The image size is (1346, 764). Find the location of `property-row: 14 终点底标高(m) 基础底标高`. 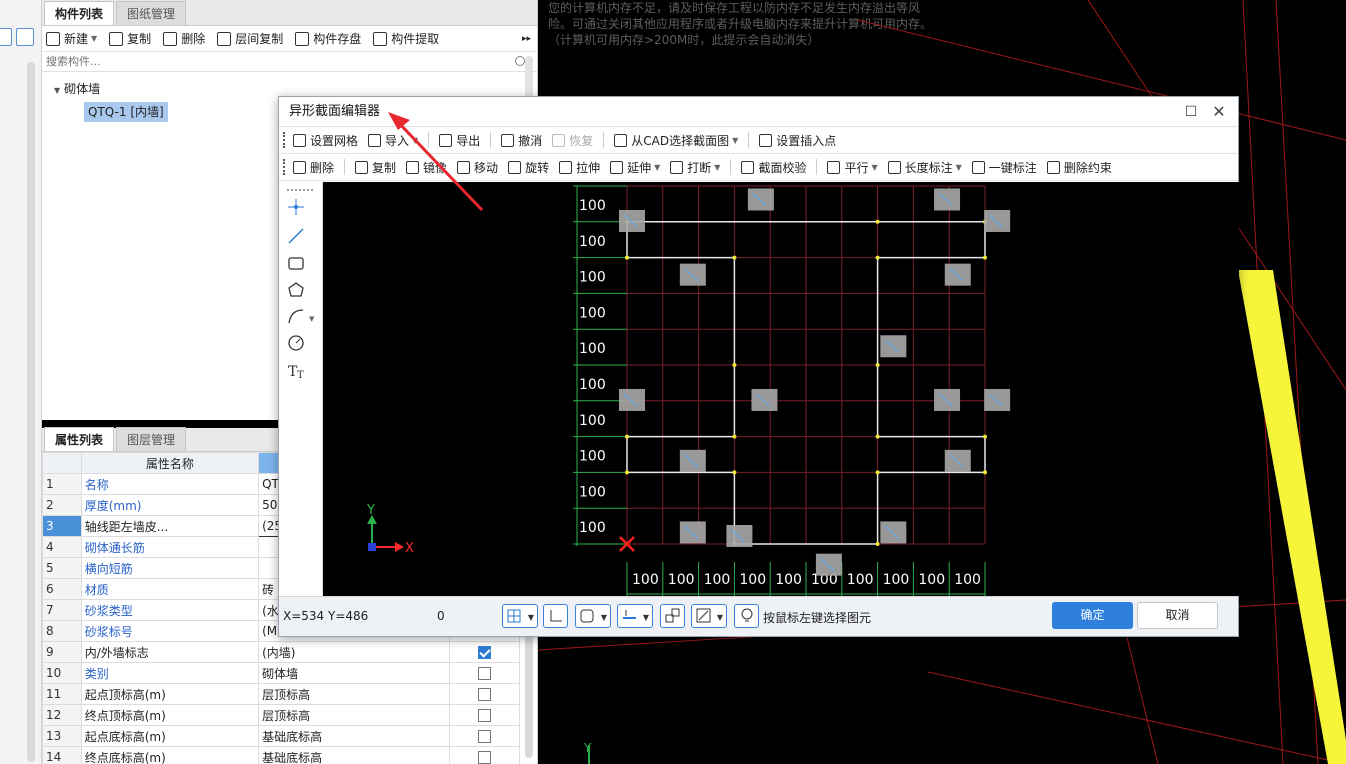

property-row: 14 终点底标高(m) 基础底标高 is located at coordinates (281, 755).